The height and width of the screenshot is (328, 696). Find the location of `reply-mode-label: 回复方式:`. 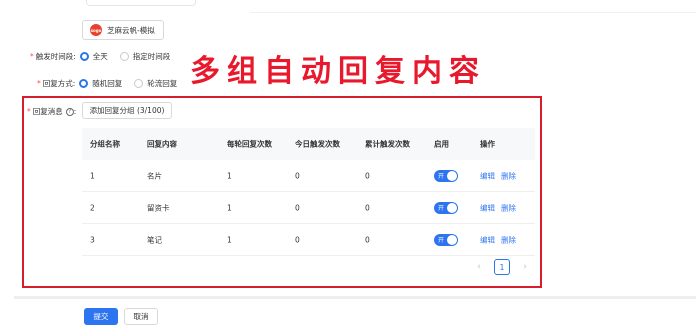

reply-mode-label: 回复方式: is located at coordinates (59, 83).